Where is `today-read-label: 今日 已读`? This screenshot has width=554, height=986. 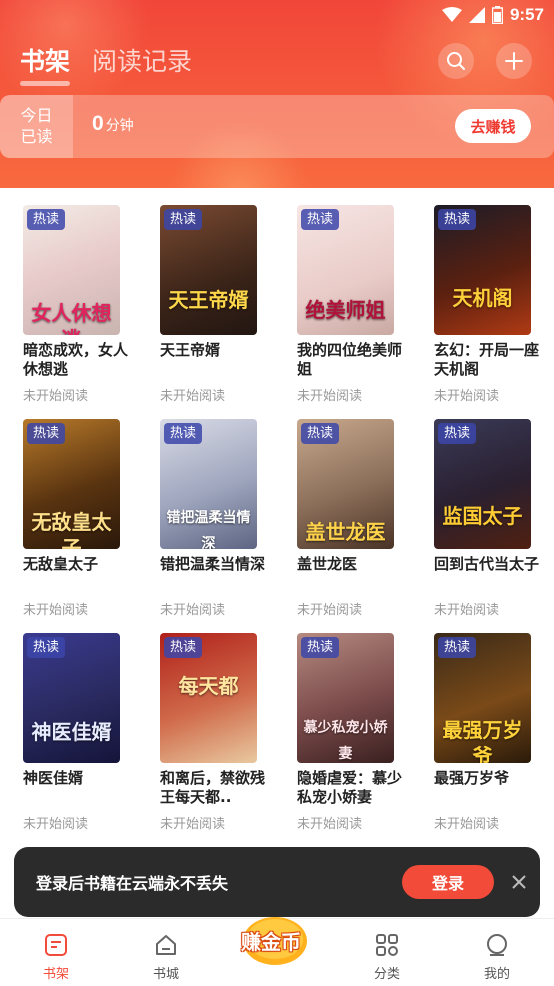
today-read-label: 今日 已读 is located at coordinates (36, 126).